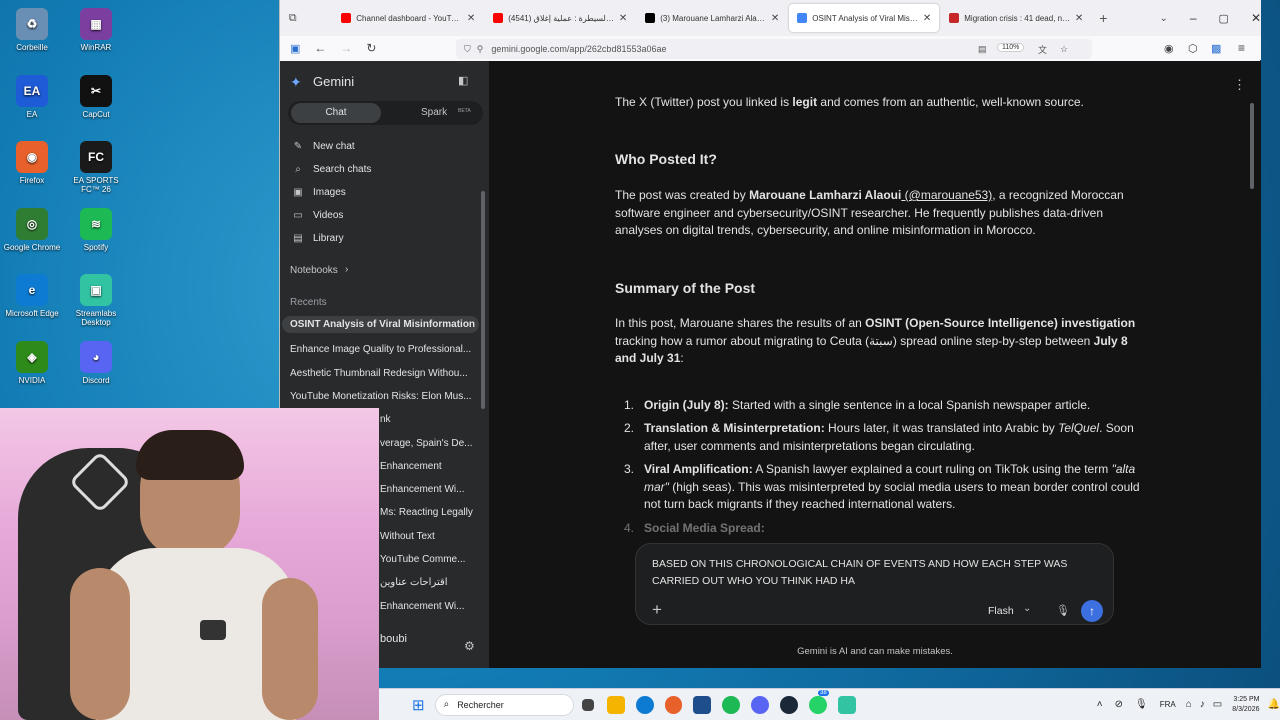  I want to click on volume-icon: ♪, so click(1202, 704).